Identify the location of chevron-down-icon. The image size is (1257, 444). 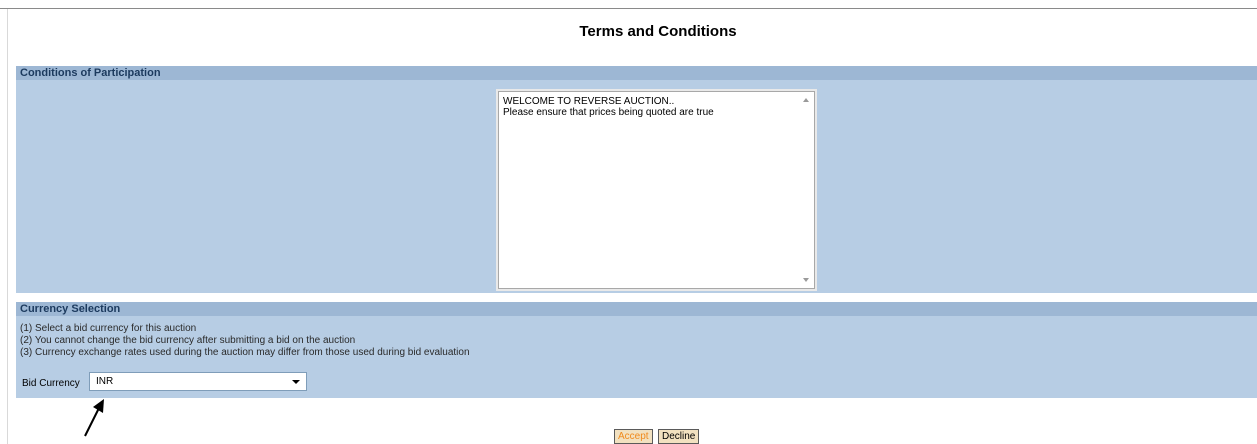
(296, 382).